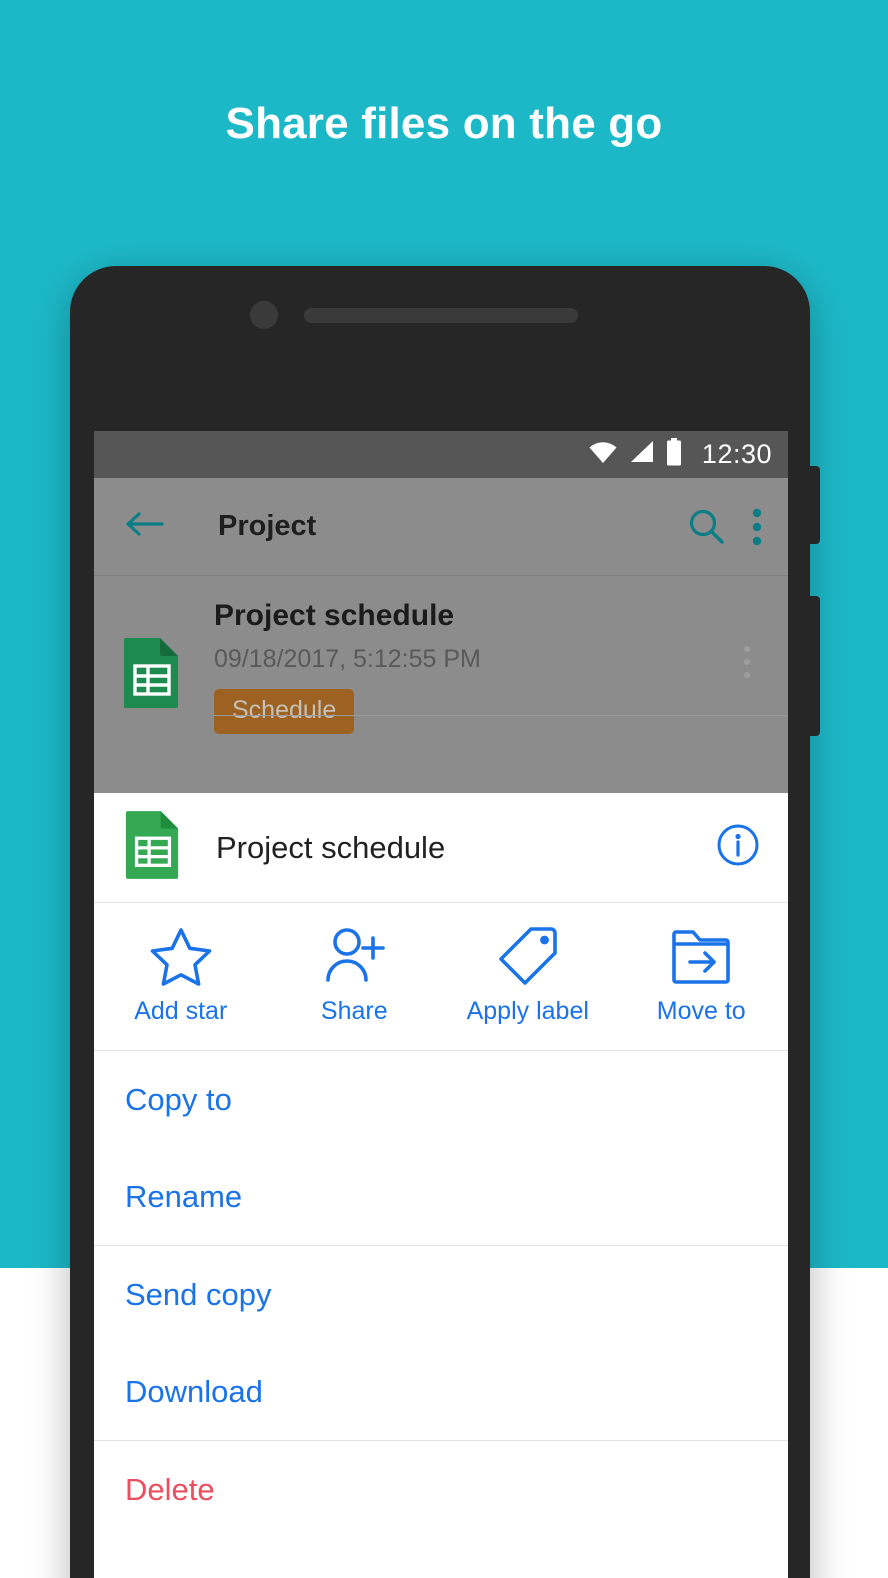 This screenshot has width=888, height=1578. I want to click on action-apply-label: Apply label, so click(528, 975).